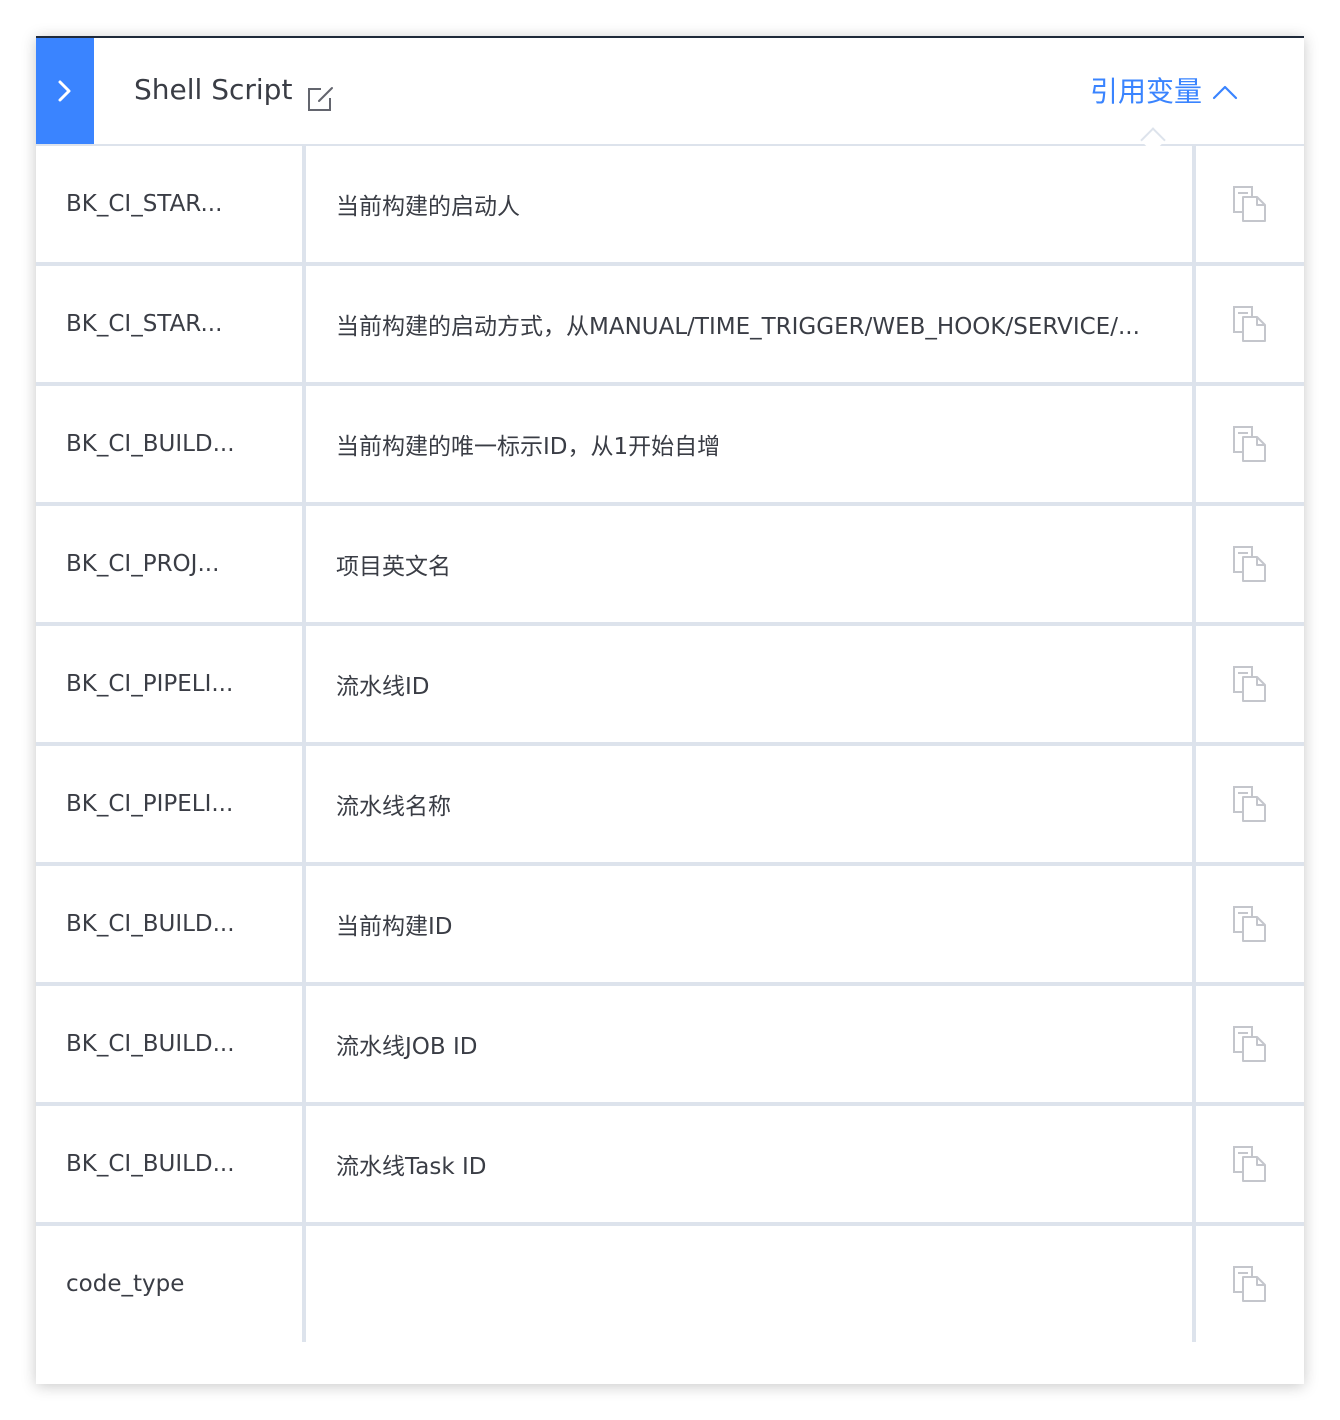 This screenshot has height=1420, width=1340. I want to click on variable-description: 当前构建ID, so click(749, 924).